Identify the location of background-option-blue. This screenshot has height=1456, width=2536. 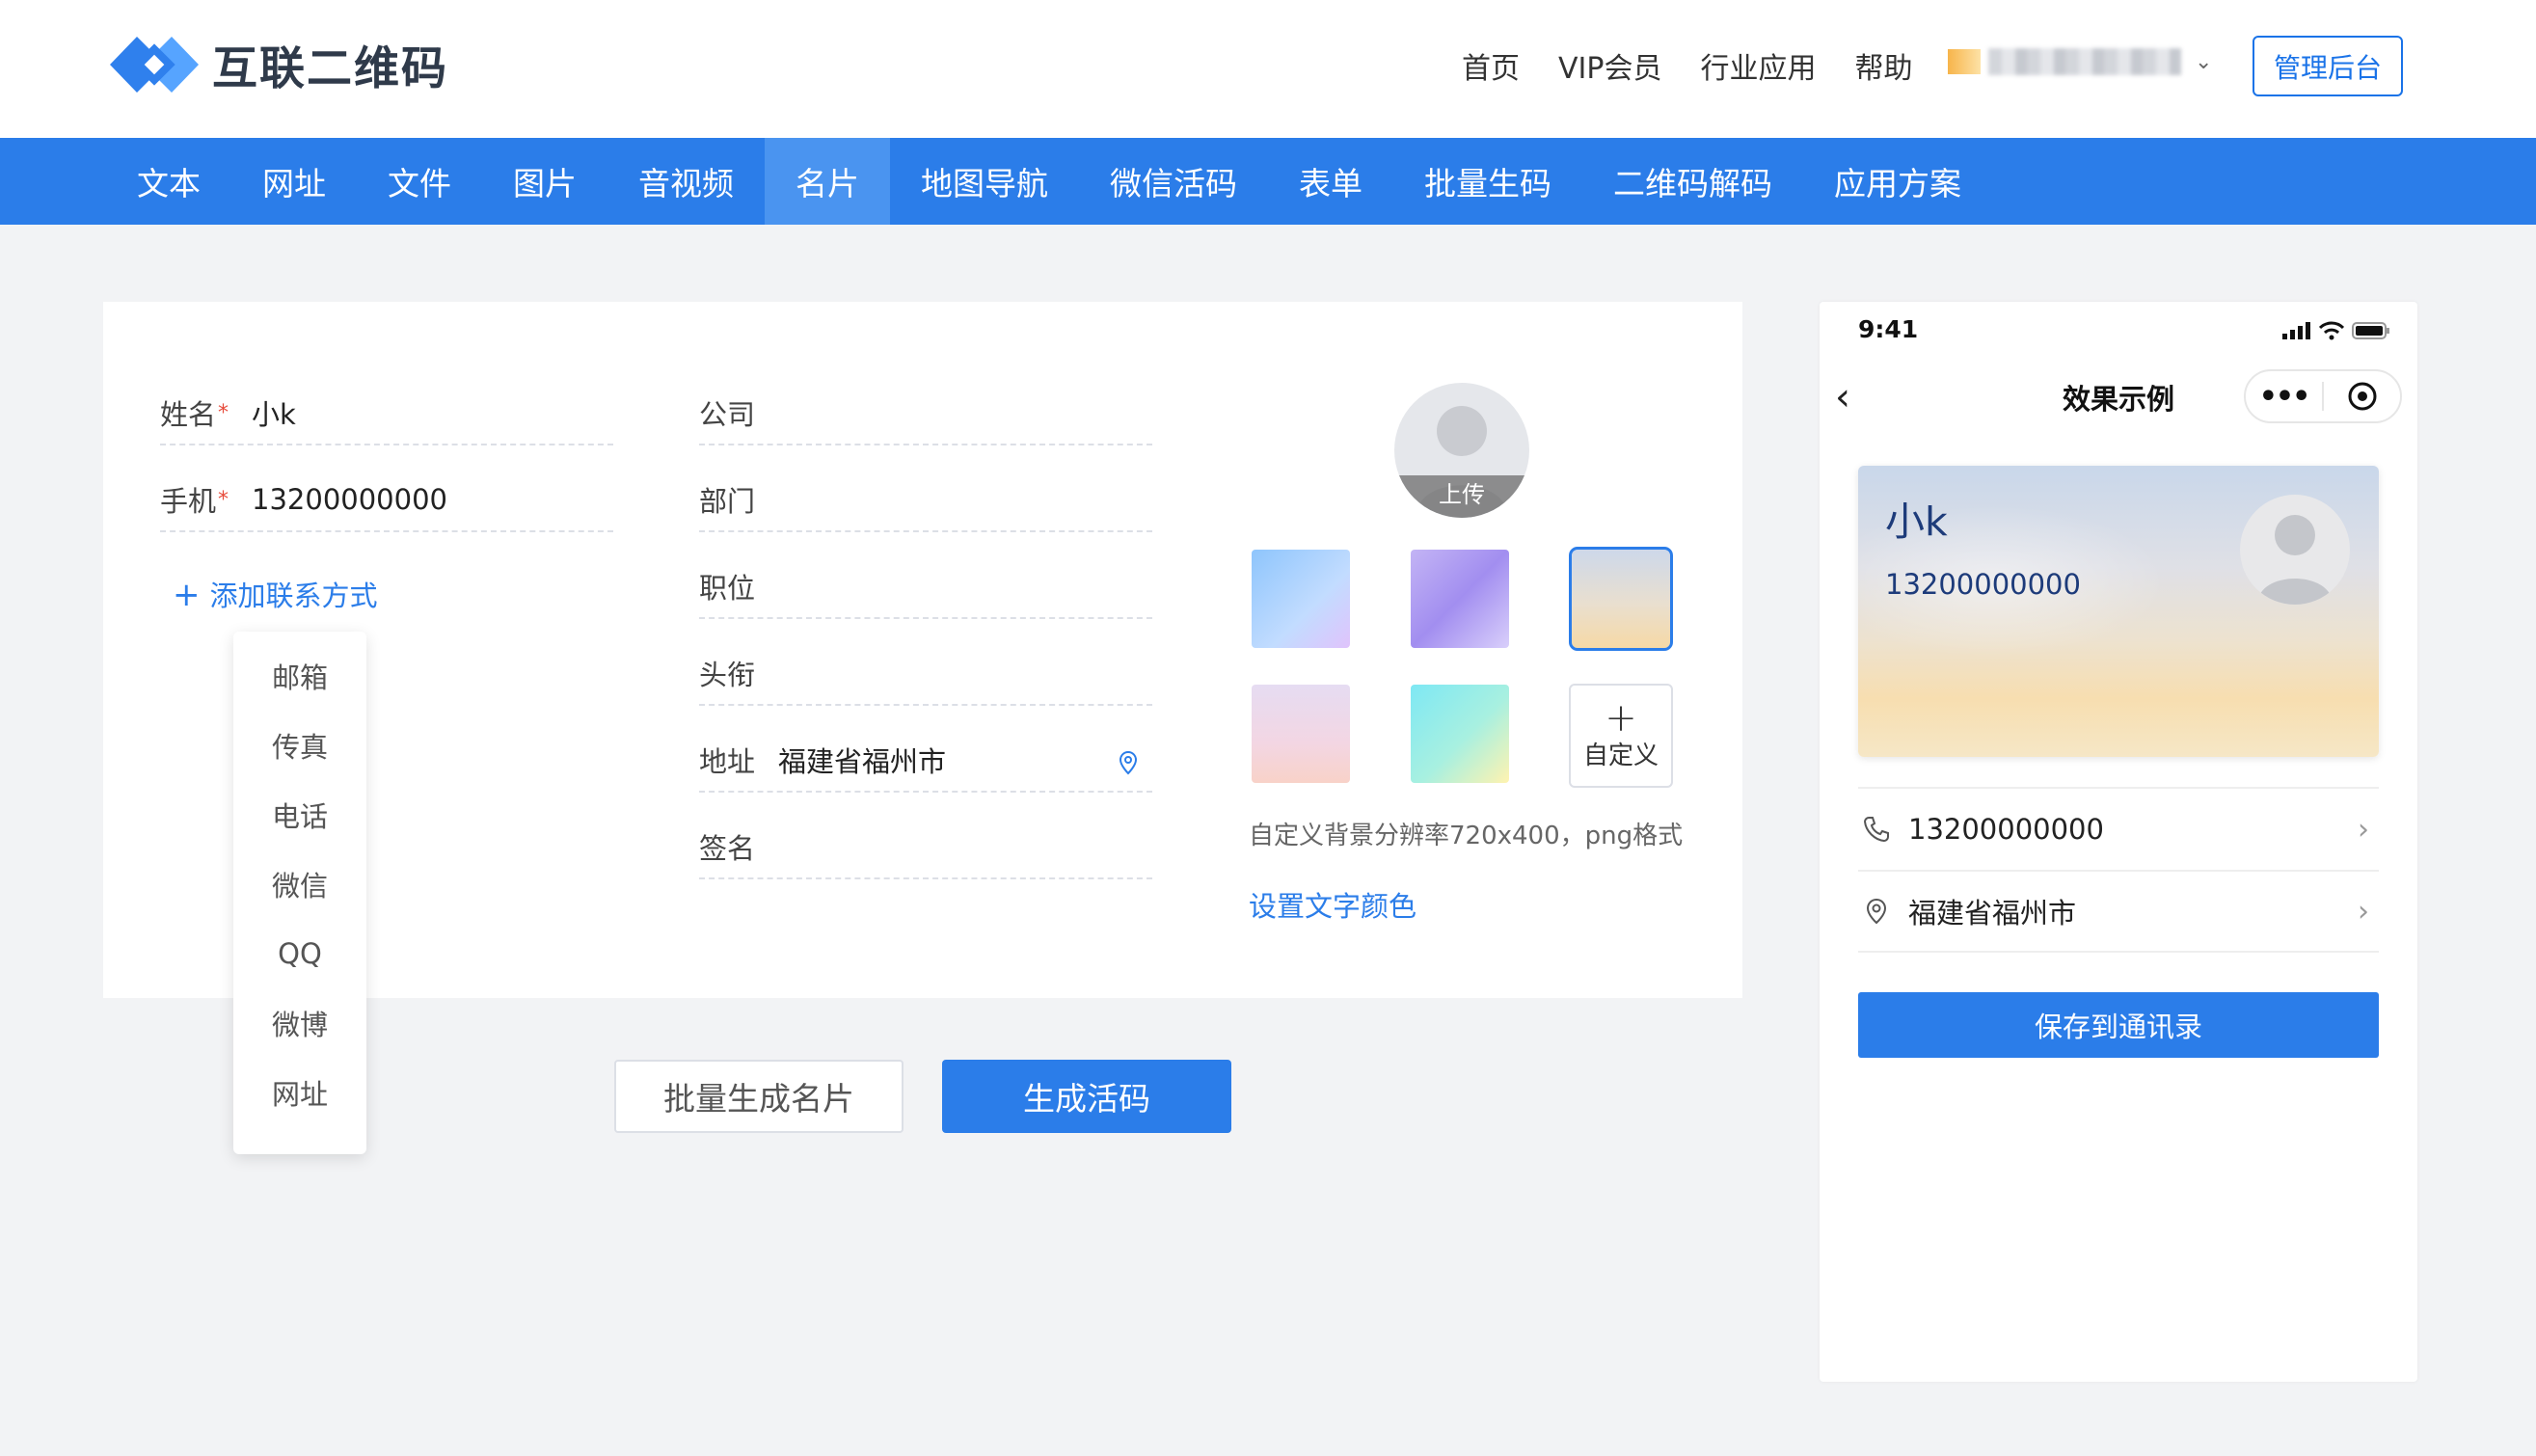
(1301, 599).